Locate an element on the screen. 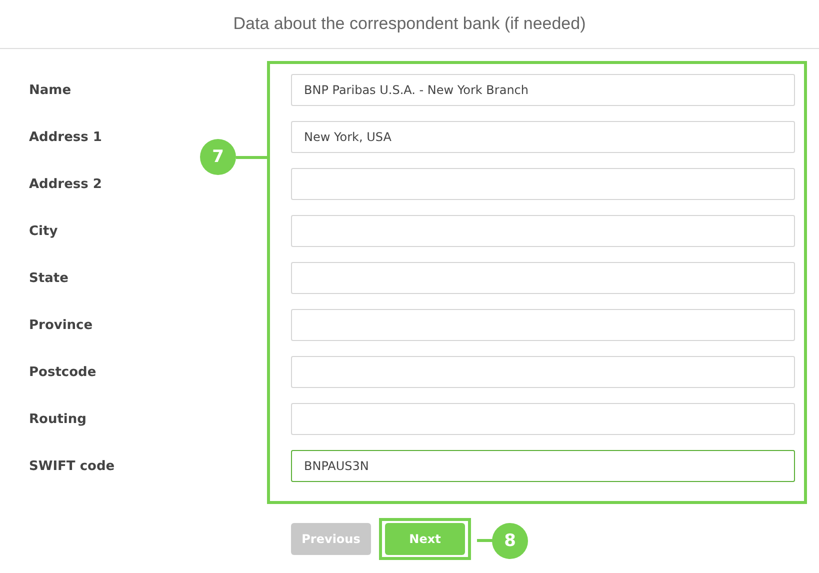 This screenshot has width=819, height=573. input-field: New York, USA is located at coordinates (543, 137).